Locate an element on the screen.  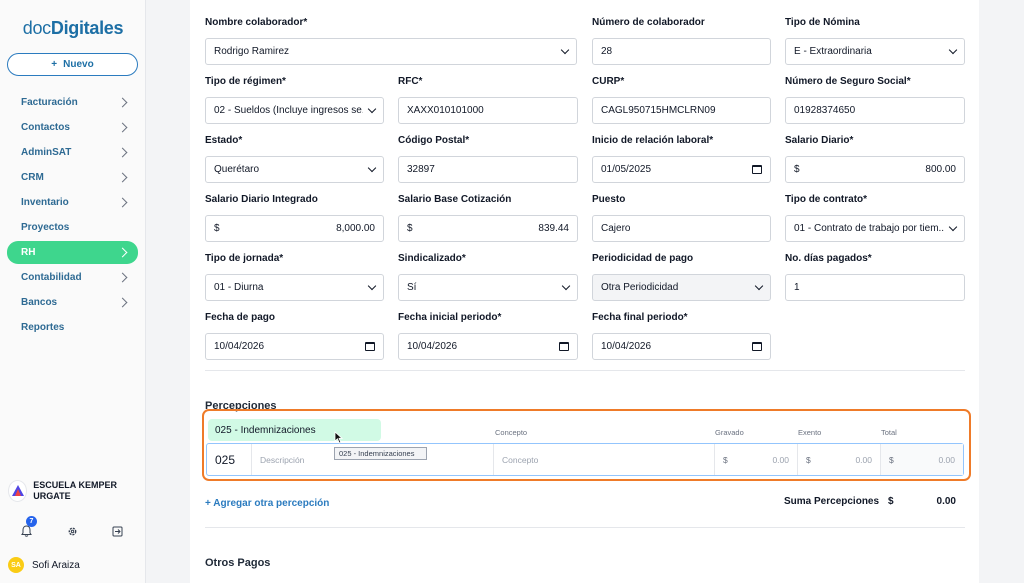
curp-input: CAGL950715HMCLRN09 is located at coordinates (681, 110).